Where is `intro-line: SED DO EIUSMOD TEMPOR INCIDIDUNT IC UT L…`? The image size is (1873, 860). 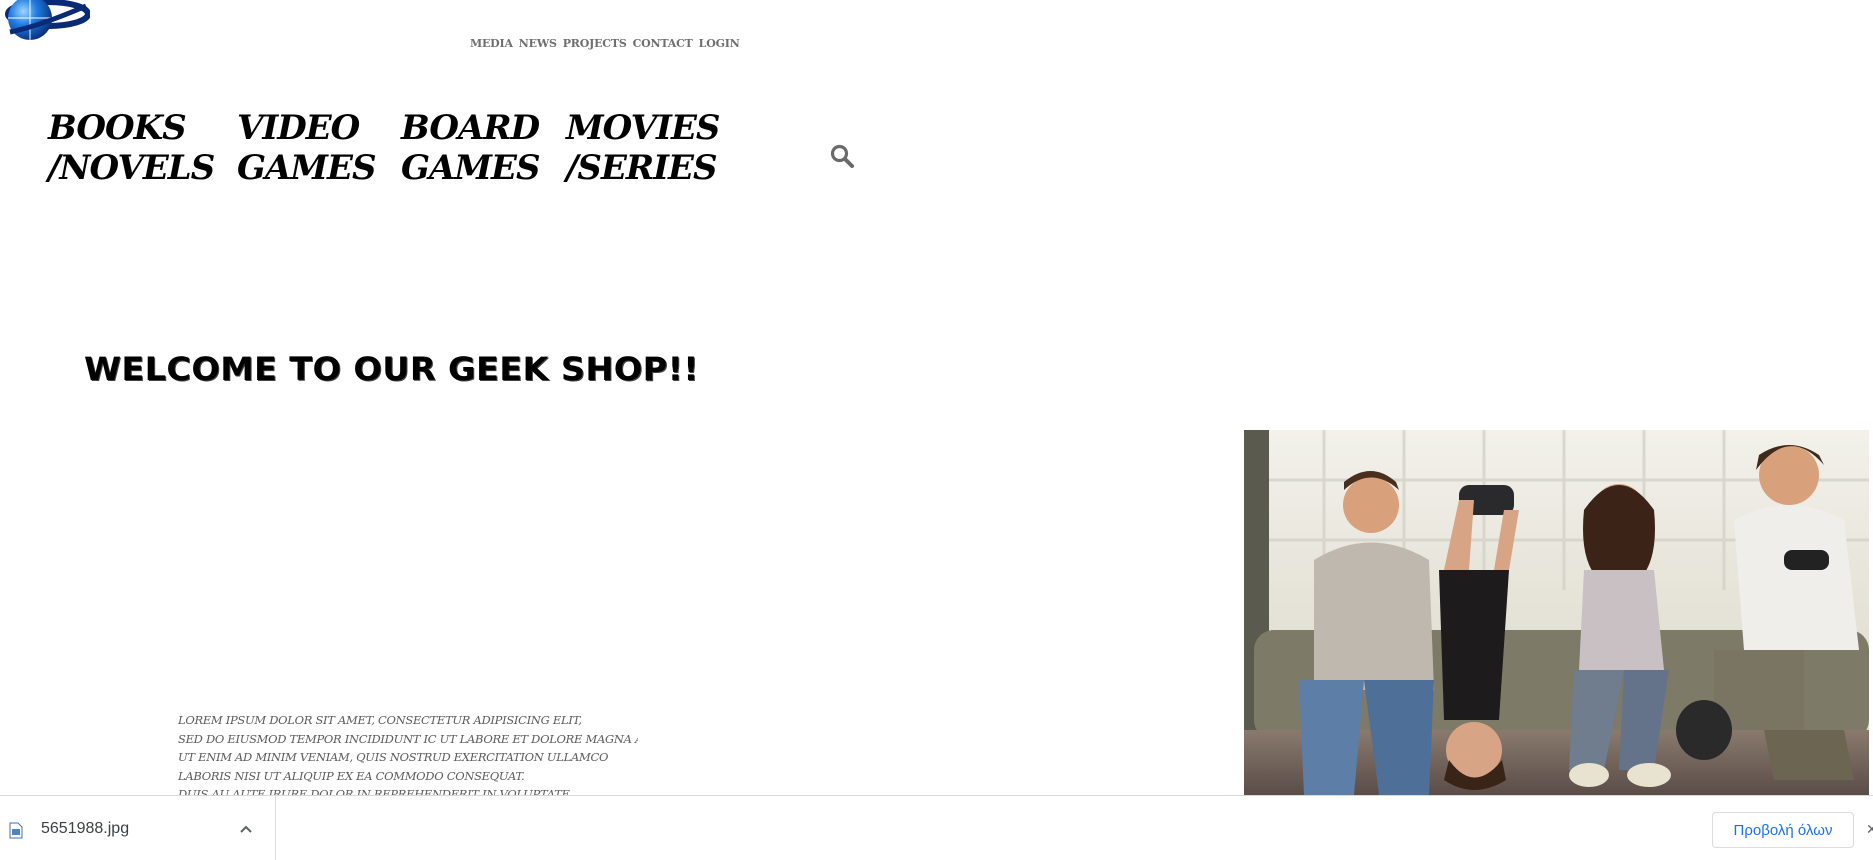 intro-line: SED DO EIUSMOD TEMPOR INCIDIDUNT IC UT L… is located at coordinates (408, 738).